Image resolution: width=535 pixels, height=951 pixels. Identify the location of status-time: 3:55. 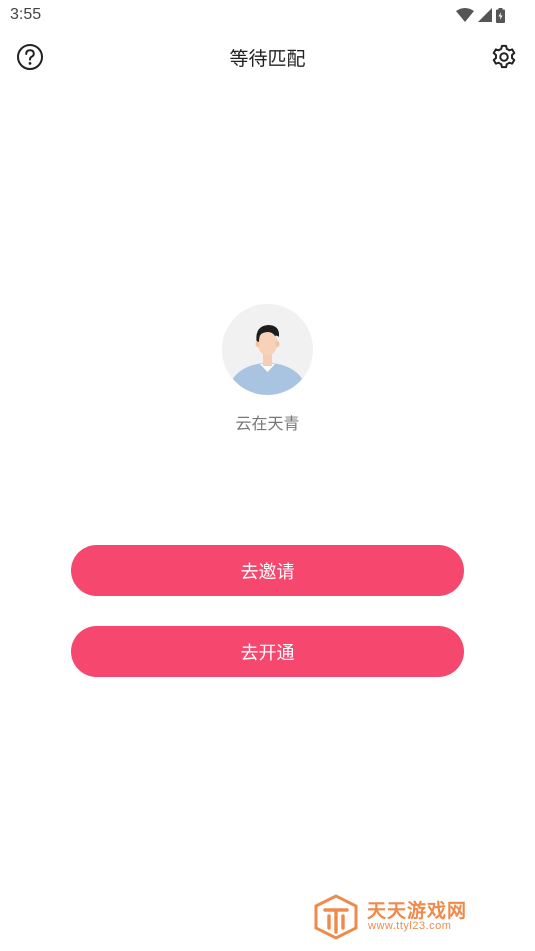
(26, 14).